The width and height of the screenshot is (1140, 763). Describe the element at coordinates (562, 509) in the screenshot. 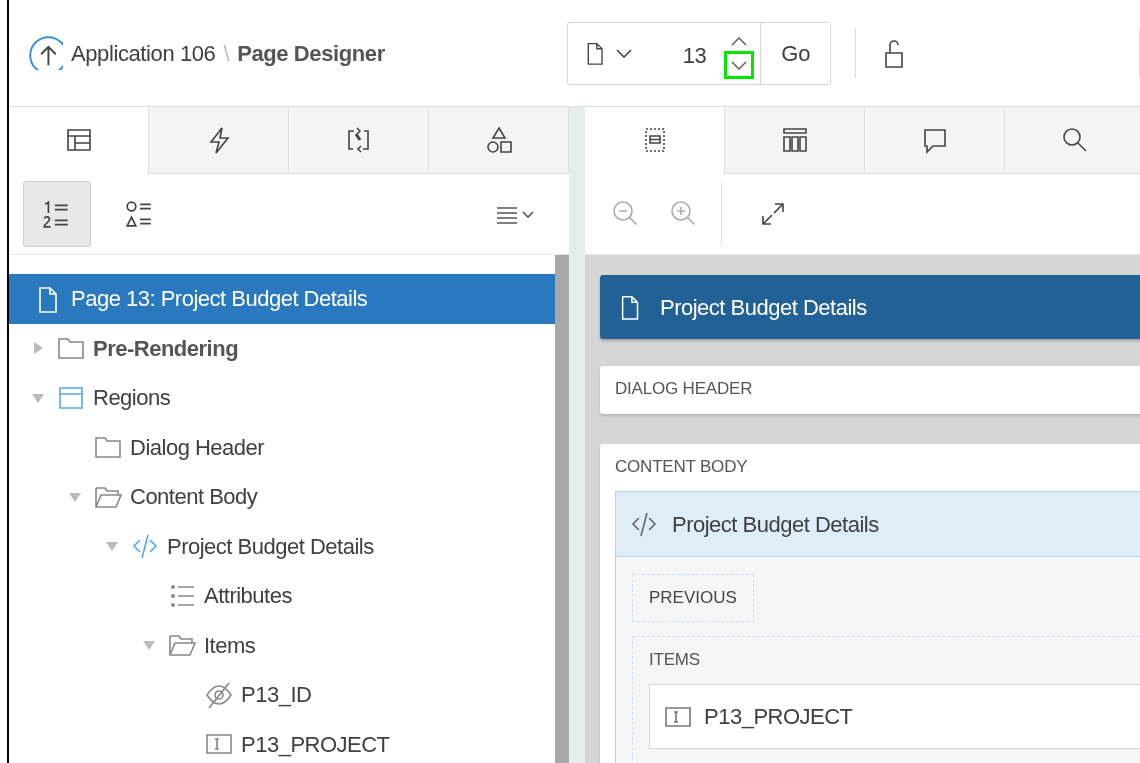

I see `scrollbar` at that location.